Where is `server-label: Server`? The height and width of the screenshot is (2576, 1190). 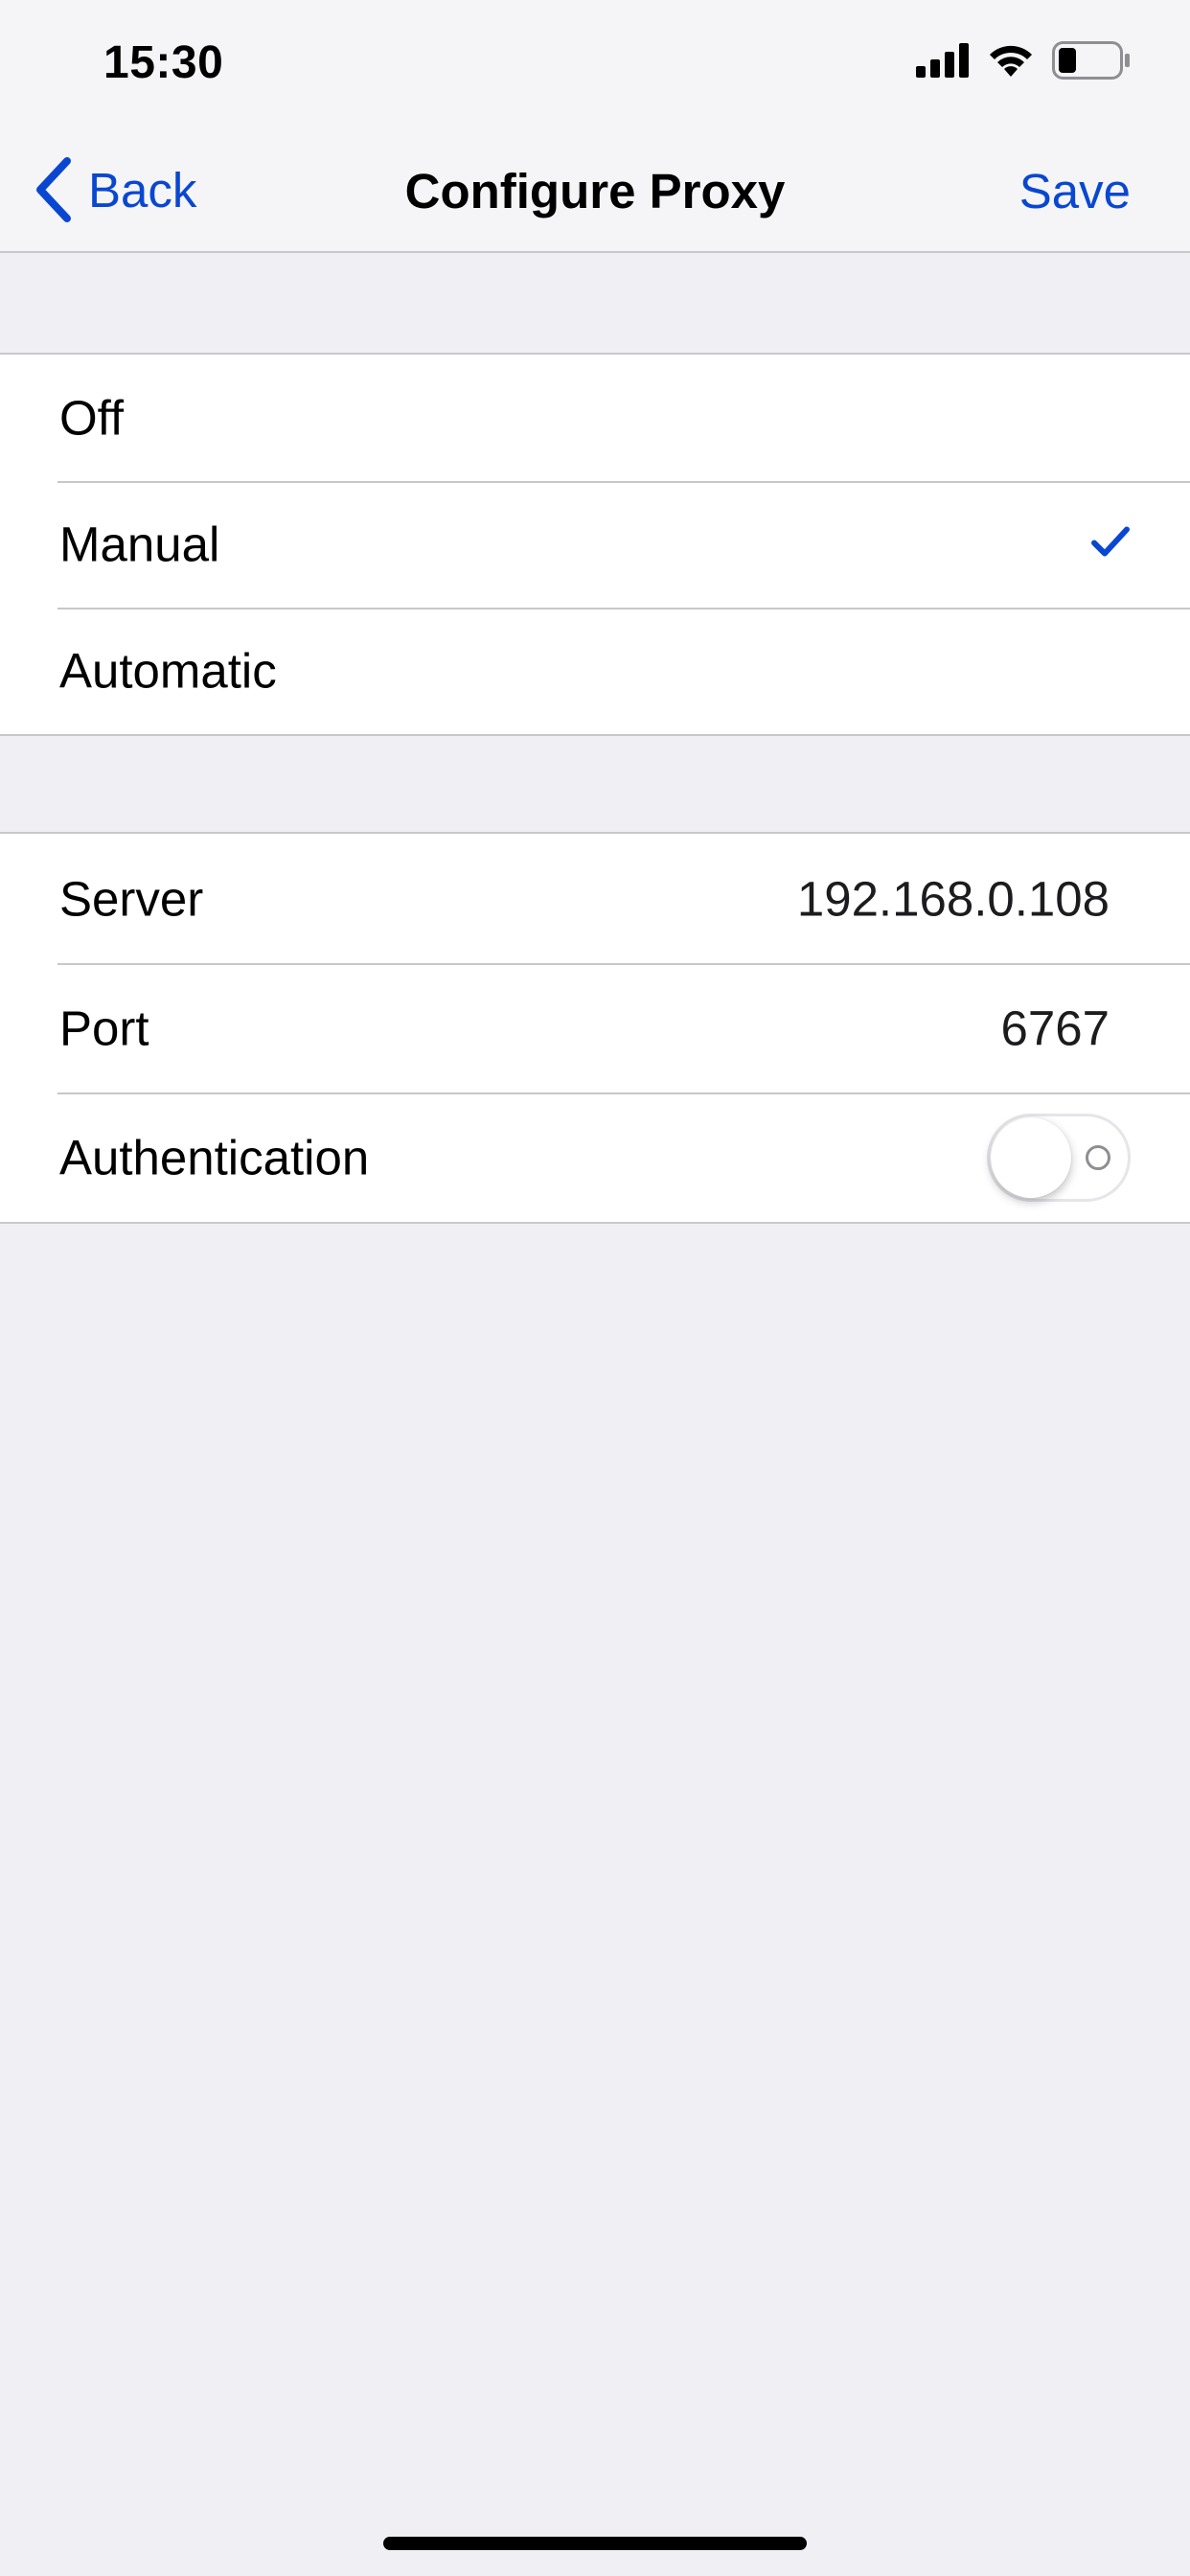
server-label: Server is located at coordinates (132, 899).